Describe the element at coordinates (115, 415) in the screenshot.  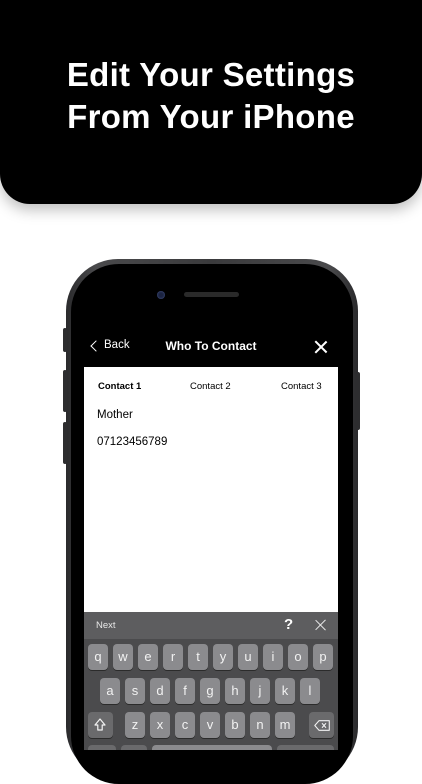
I see `contact-name-field: Mother` at that location.